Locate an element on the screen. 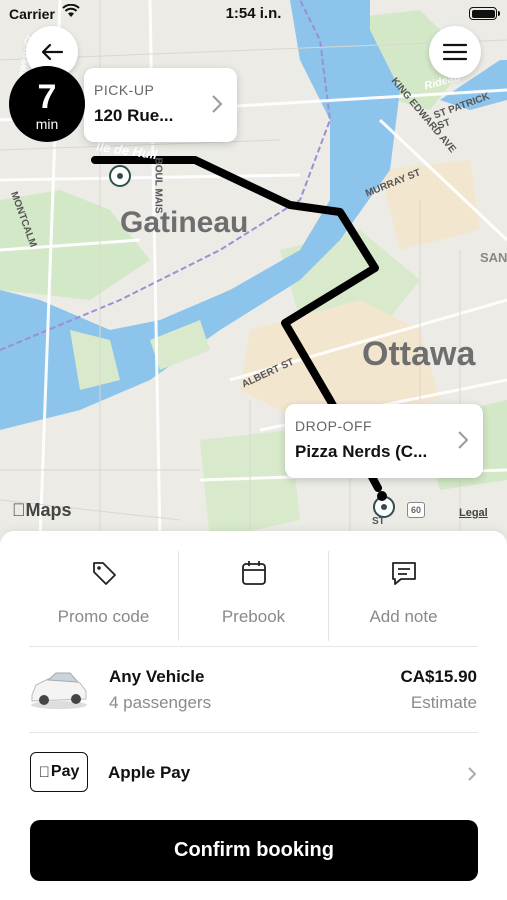  price-note: Estimate is located at coordinates (443, 702).